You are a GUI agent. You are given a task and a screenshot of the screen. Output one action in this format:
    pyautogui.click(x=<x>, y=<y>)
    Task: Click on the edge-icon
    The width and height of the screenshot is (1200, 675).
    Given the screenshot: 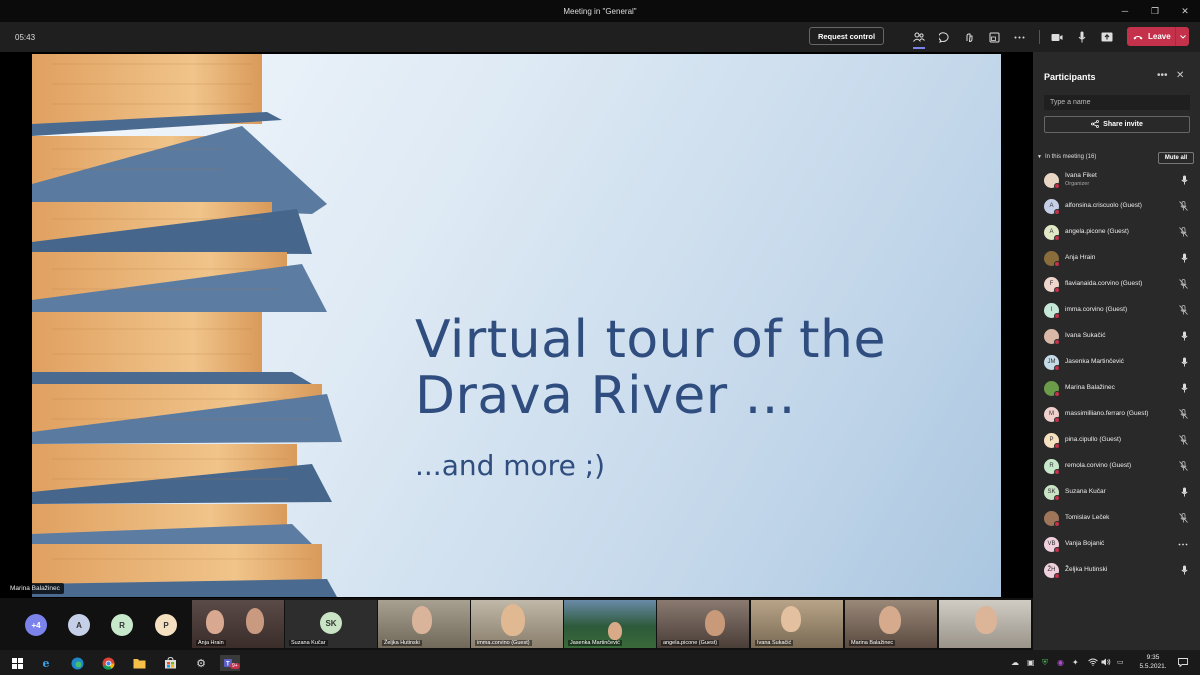 What is the action you would take?
    pyautogui.click(x=77, y=663)
    